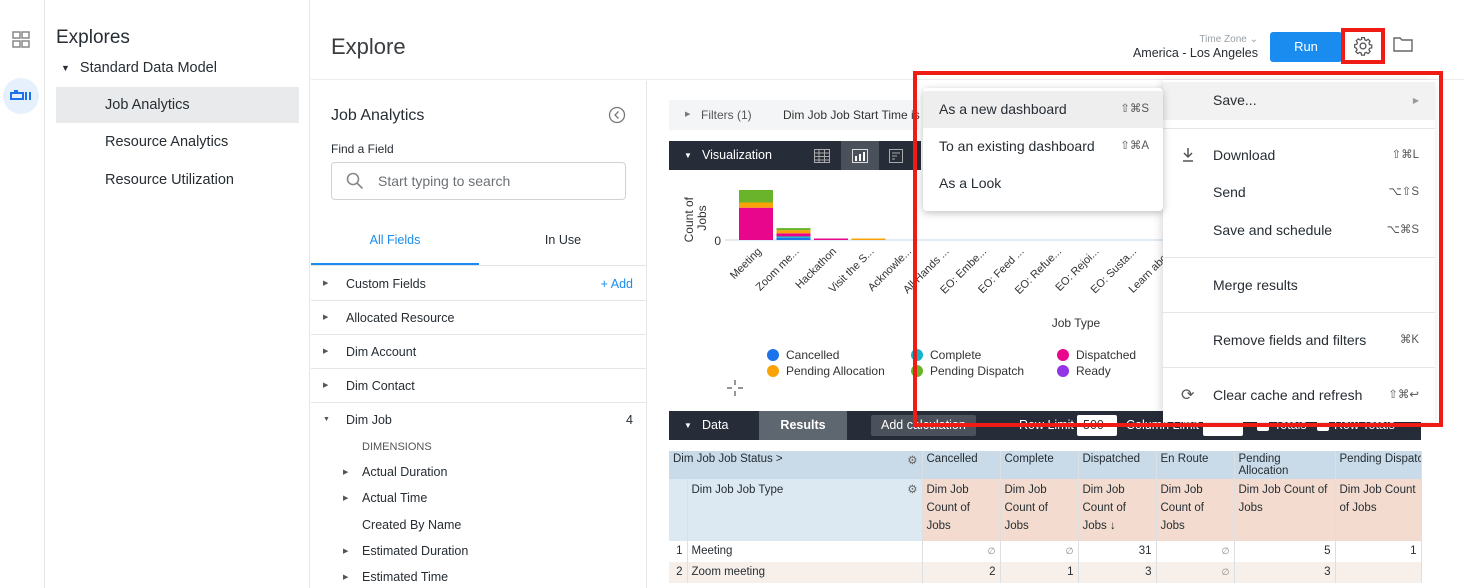 This screenshot has width=1464, height=588. Describe the element at coordinates (1306, 47) in the screenshot. I see `run-button: Run` at that location.